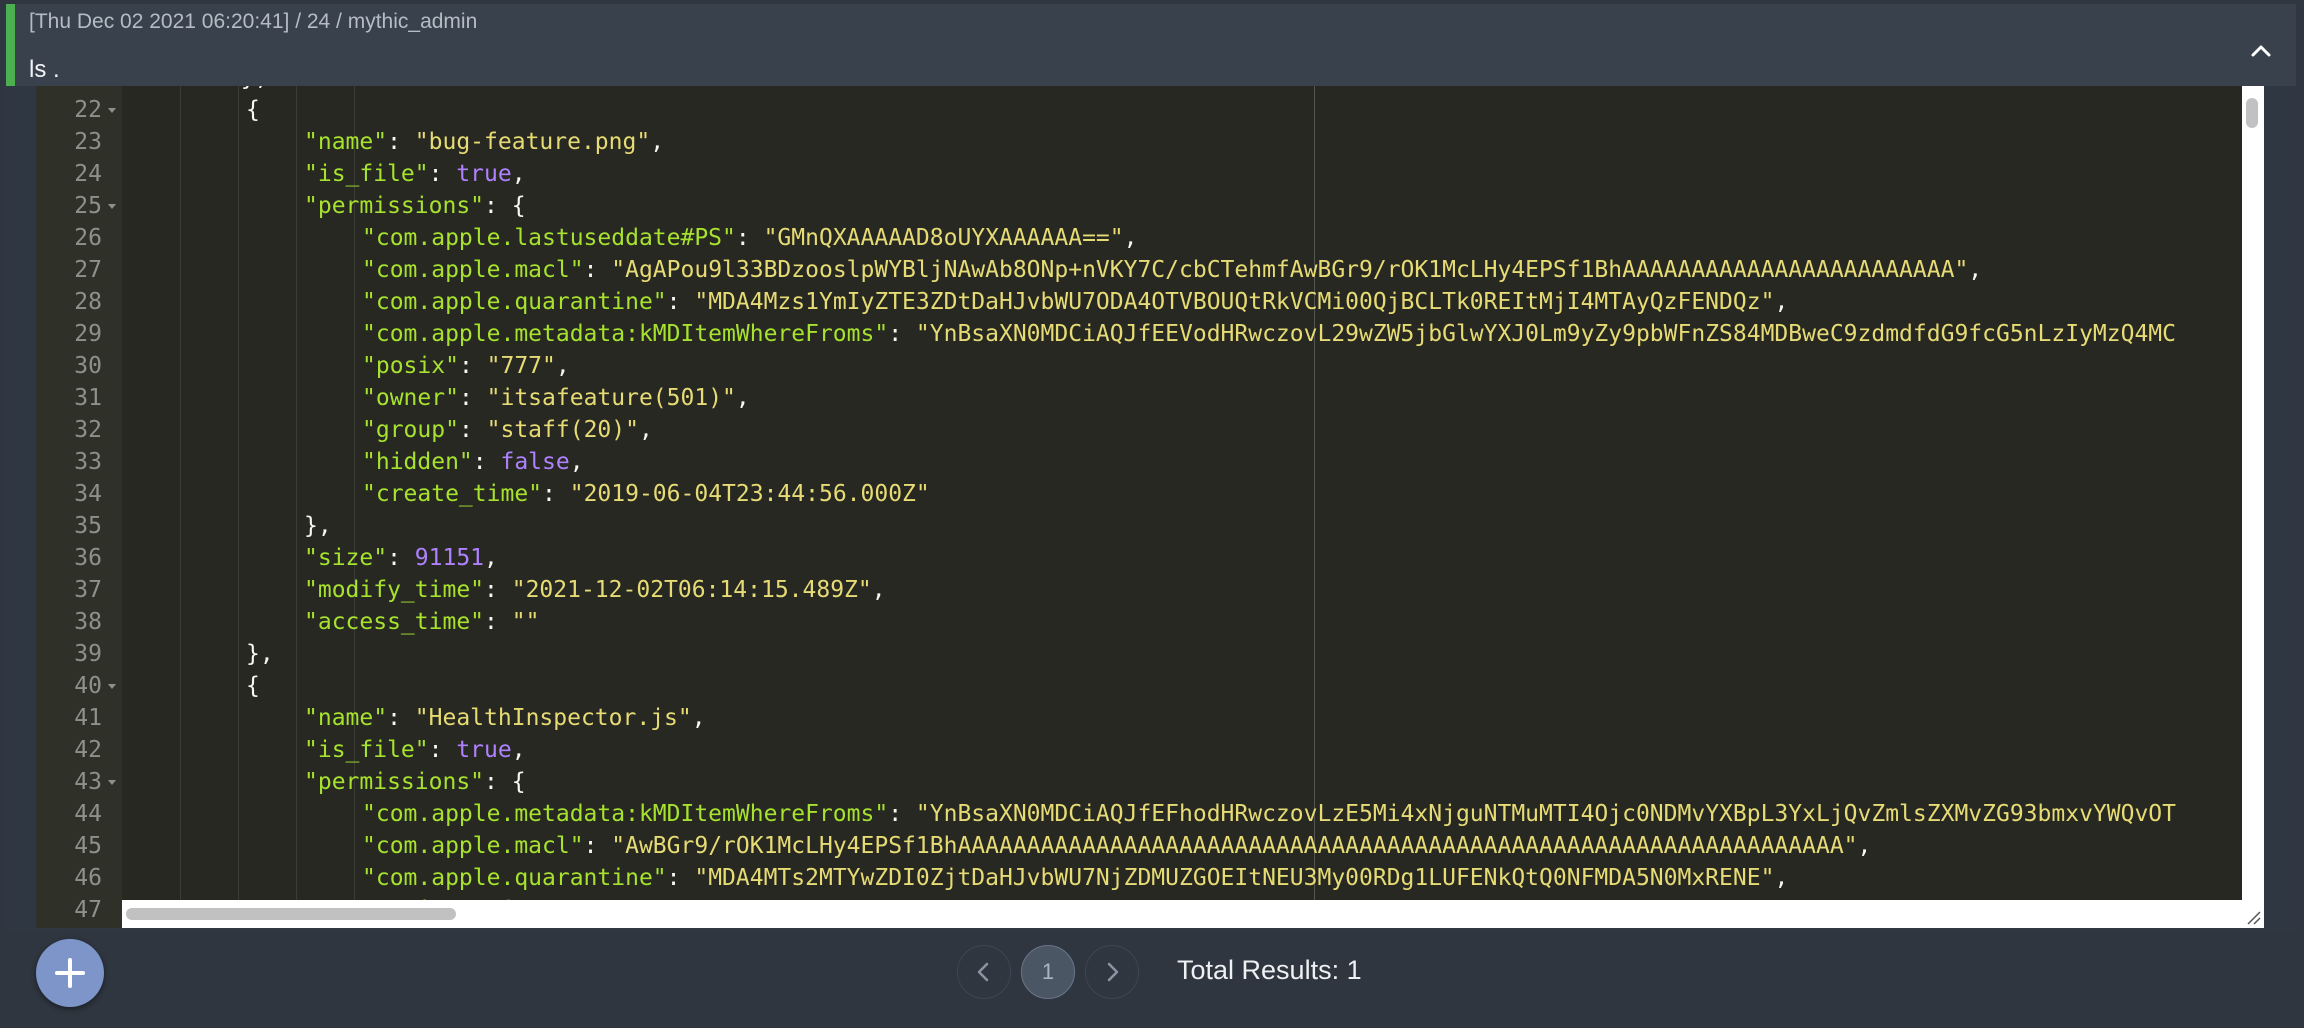 The image size is (2304, 1028). I want to click on current-page-number: 1, so click(1048, 971).